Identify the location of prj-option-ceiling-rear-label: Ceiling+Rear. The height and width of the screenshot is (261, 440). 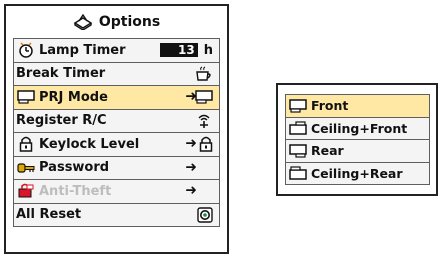
(357, 173).